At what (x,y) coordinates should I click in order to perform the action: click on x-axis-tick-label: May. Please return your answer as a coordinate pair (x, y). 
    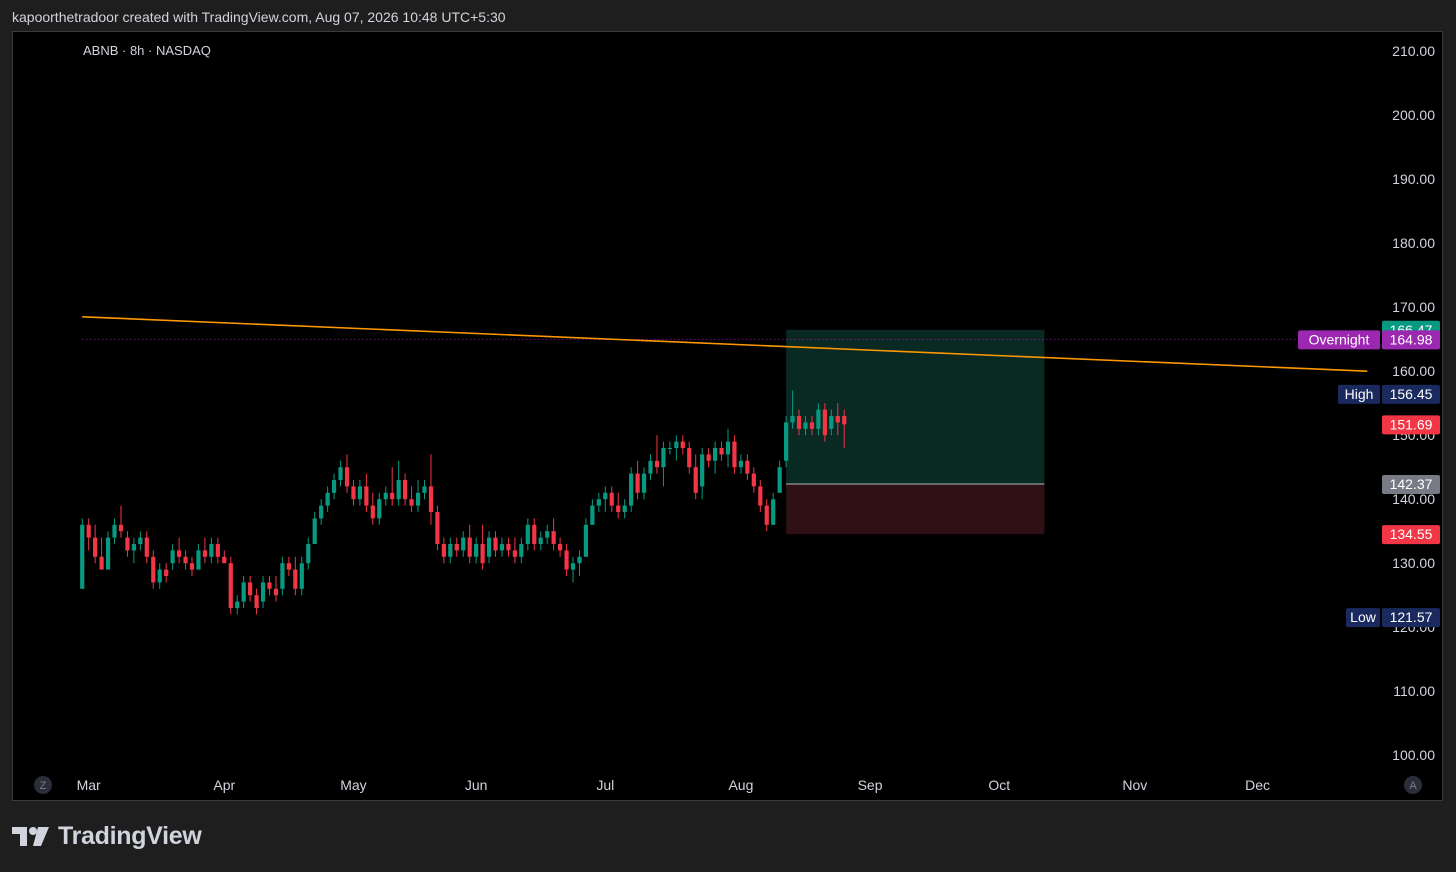
    Looking at the image, I should click on (353, 785).